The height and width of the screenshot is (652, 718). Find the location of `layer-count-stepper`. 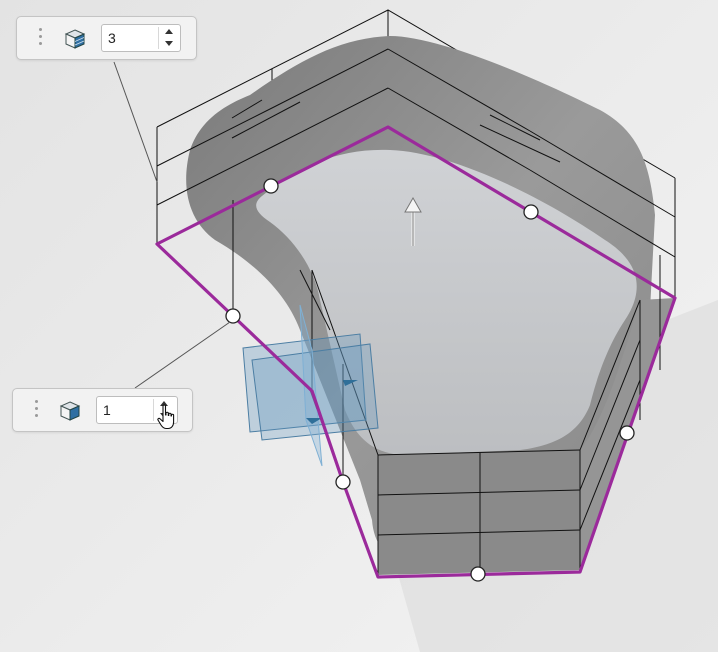

layer-count-stepper is located at coordinates (141, 38).